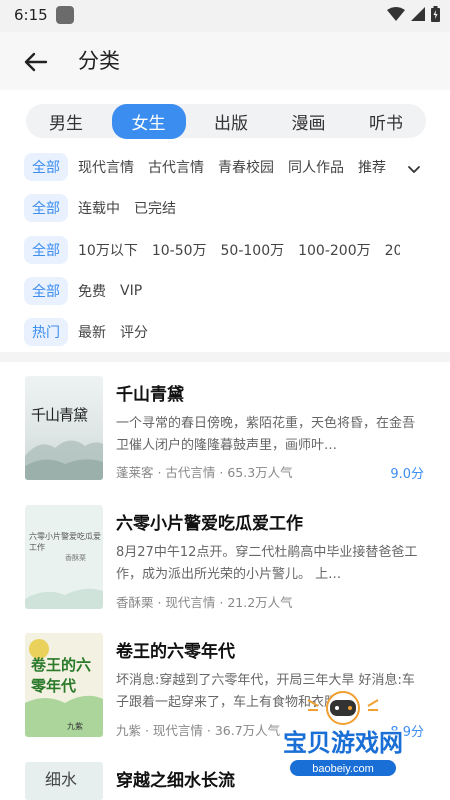 This screenshot has width=450, height=800. I want to click on book-cover: 千山青黛, so click(64, 428).